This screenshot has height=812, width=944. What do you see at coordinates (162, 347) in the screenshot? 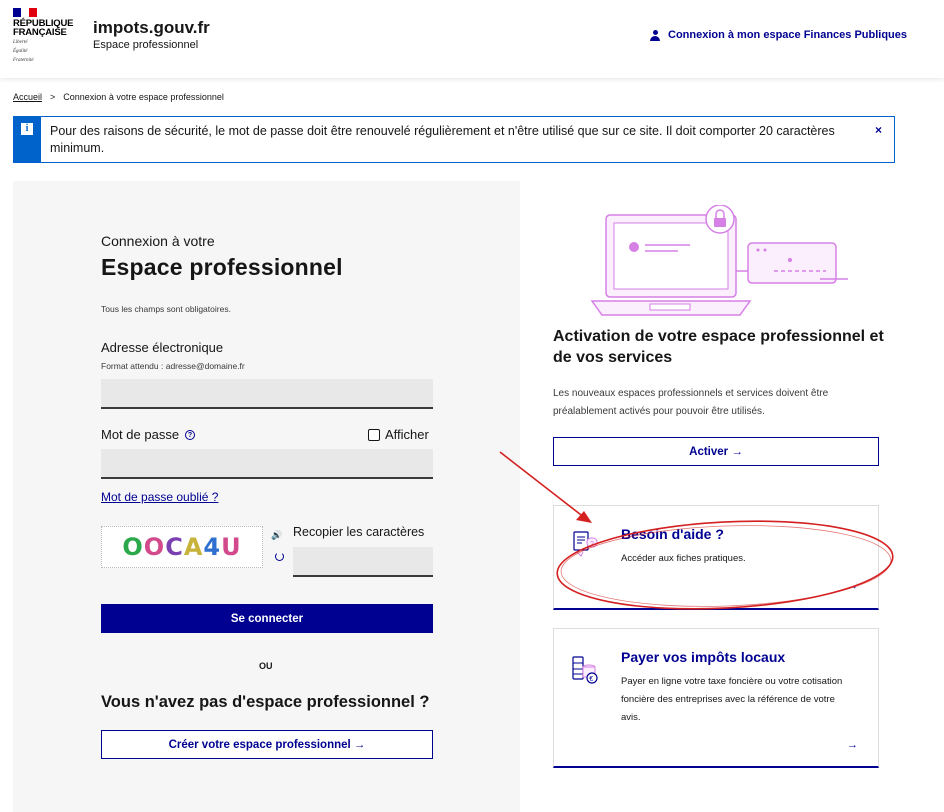
I see `email-label: Adresse électronique` at bounding box center [162, 347].